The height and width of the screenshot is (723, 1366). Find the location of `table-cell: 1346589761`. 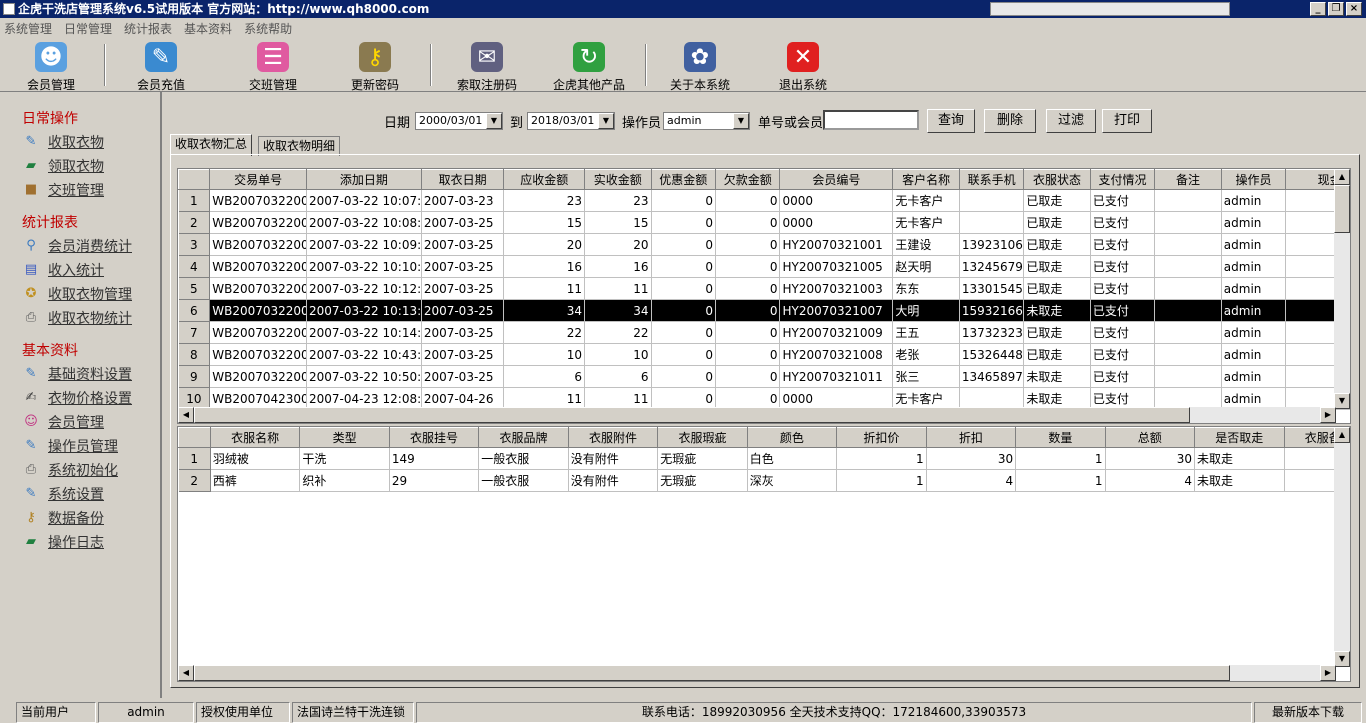

table-cell: 1346589761 is located at coordinates (992, 376).